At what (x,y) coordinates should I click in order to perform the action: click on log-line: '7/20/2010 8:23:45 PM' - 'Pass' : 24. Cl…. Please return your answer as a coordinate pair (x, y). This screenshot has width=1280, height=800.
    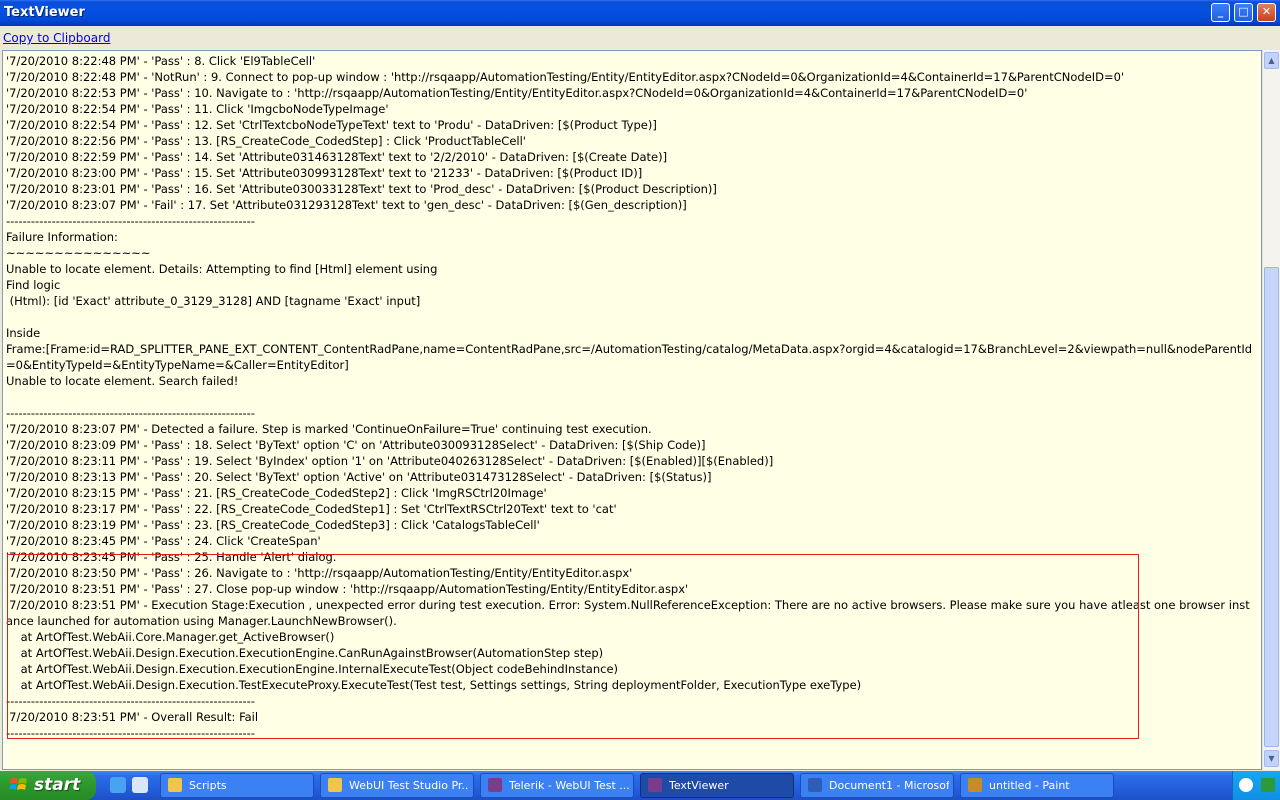
    Looking at the image, I should click on (163, 541).